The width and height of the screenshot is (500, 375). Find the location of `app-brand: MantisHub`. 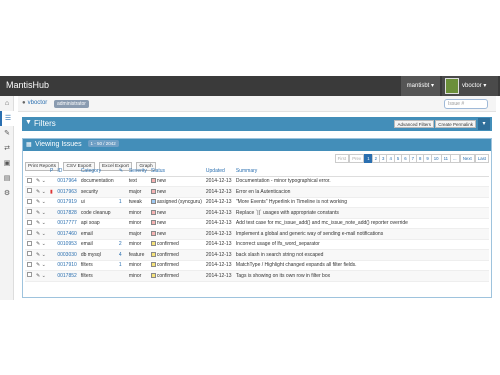

app-brand: MantisHub is located at coordinates (27, 85).